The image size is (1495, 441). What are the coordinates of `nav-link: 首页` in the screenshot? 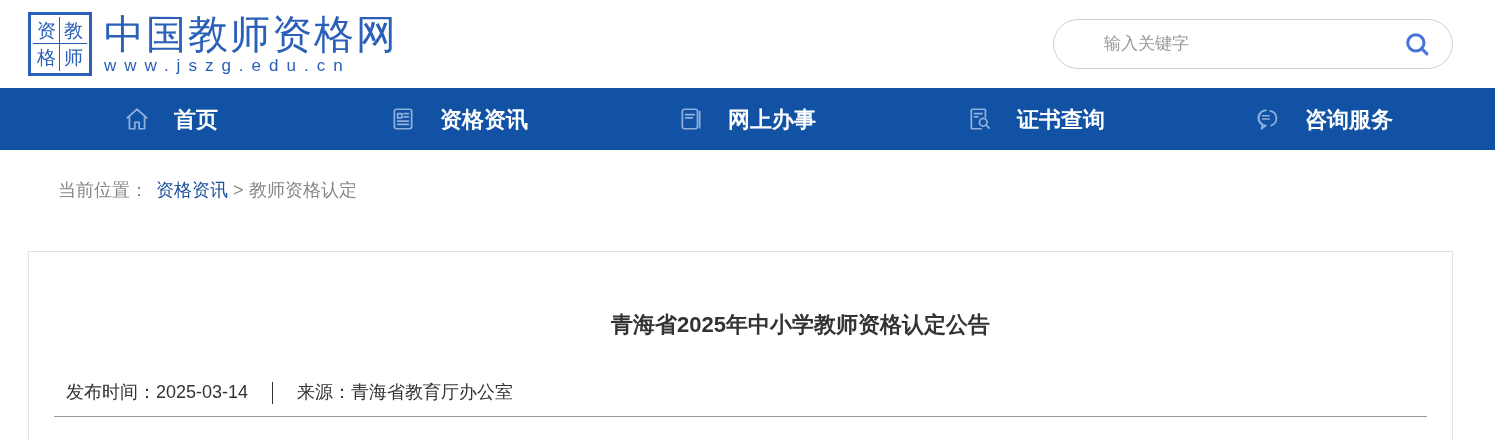 It's located at (171, 119).